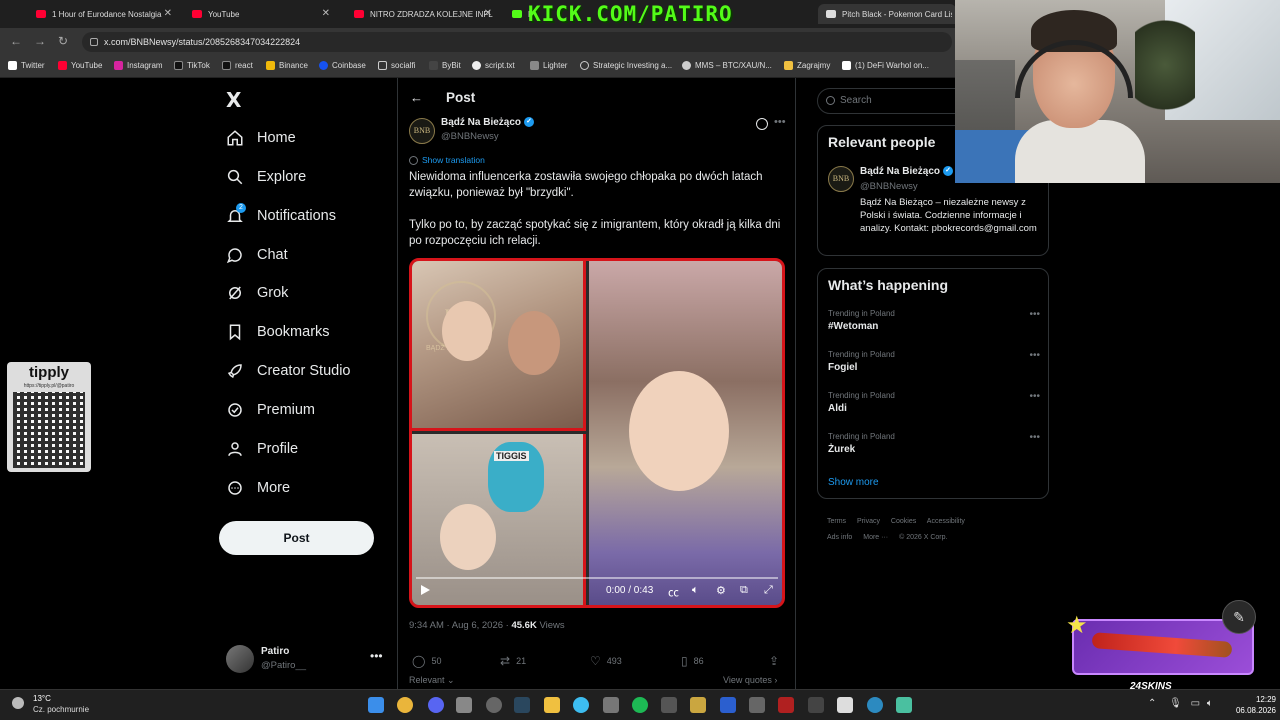  Describe the element at coordinates (934, 443) in the screenshot. I see `trend-item: Trending in Poland Żurek •••` at that location.